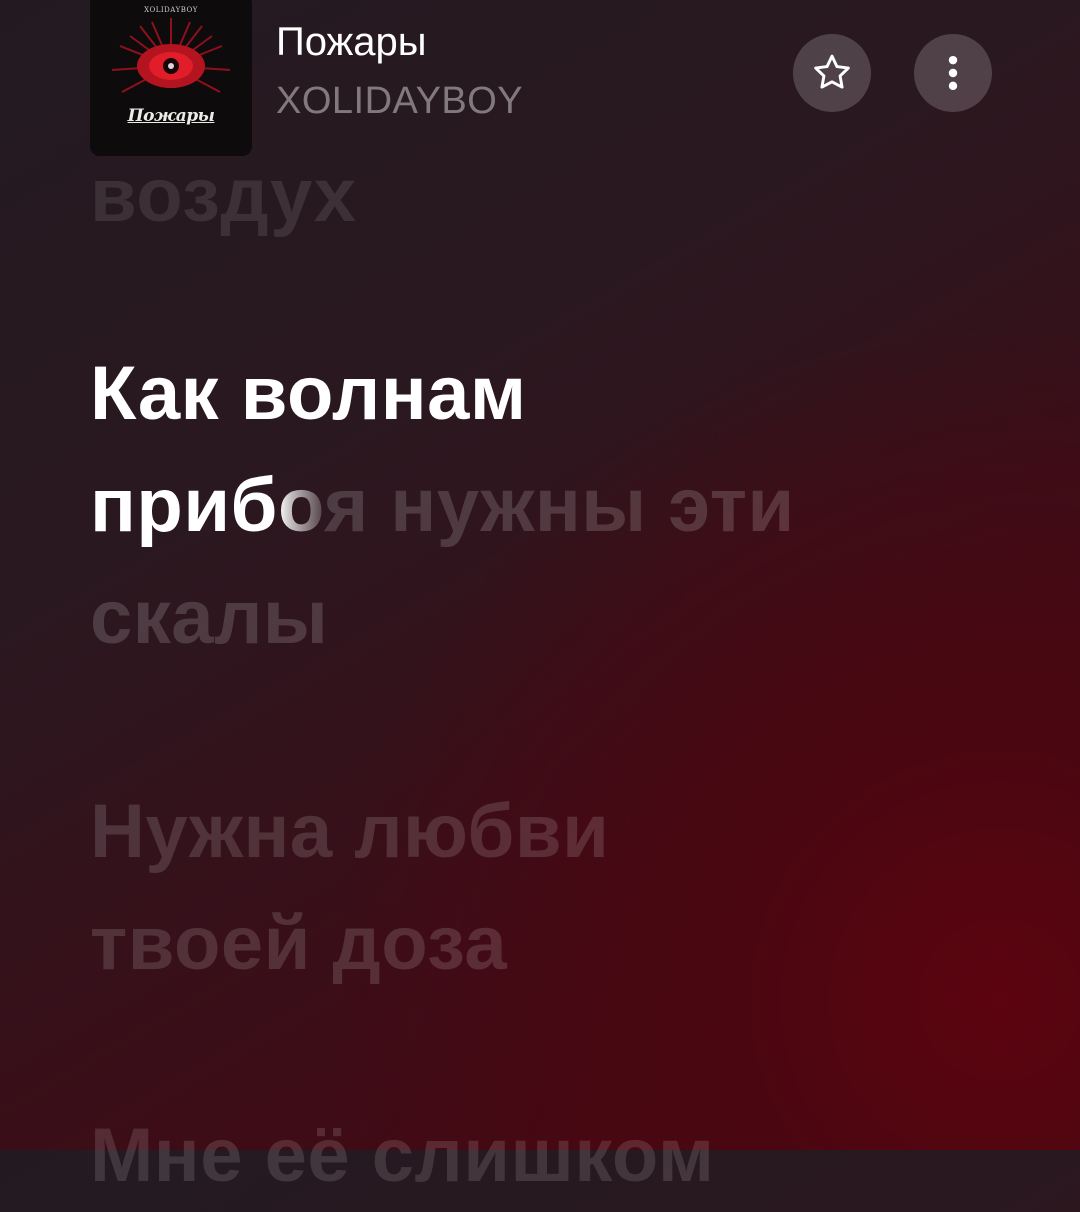  What do you see at coordinates (223, 196) in the screenshot?
I see `lyric-line-previous: воздух` at bounding box center [223, 196].